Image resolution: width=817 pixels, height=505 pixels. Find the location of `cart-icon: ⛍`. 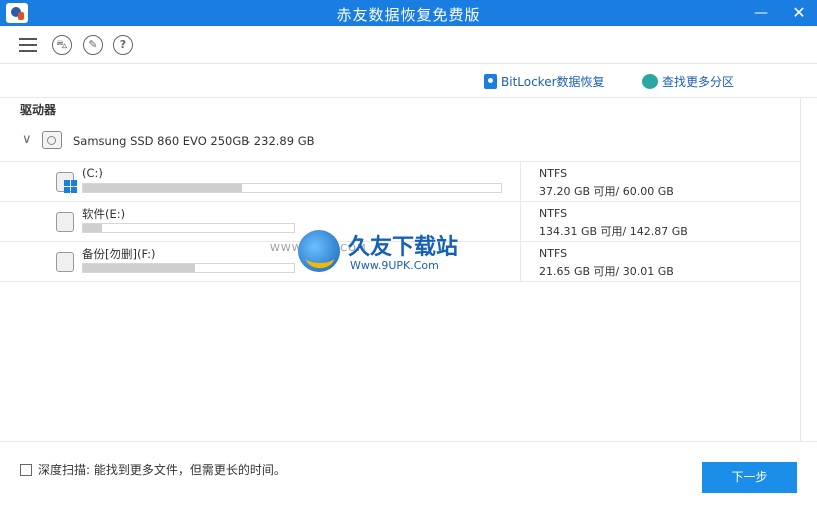

cart-icon: ⛍ is located at coordinates (62, 45).